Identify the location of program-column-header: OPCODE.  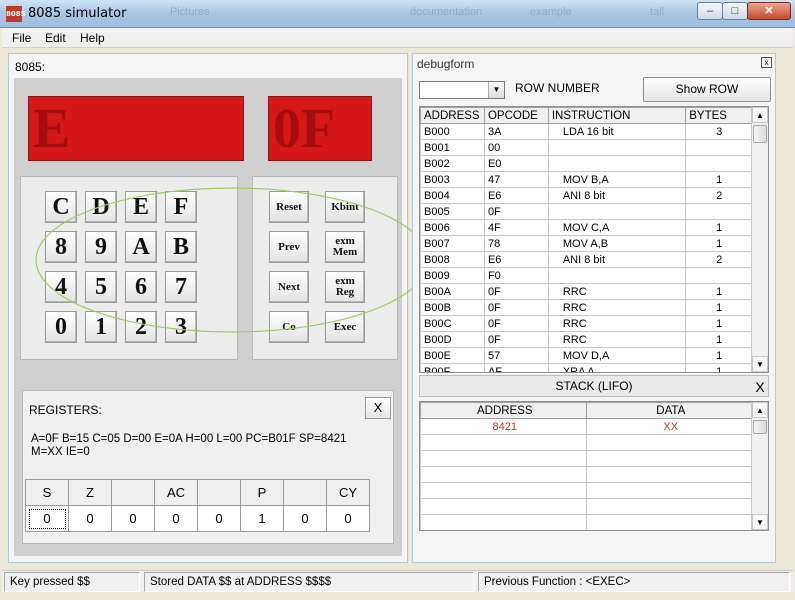
(516, 115).